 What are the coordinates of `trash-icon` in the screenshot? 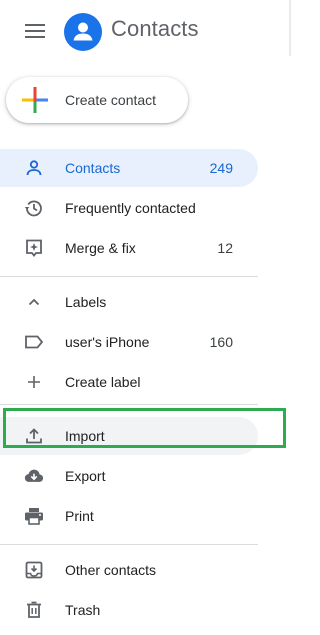 It's located at (34, 610).